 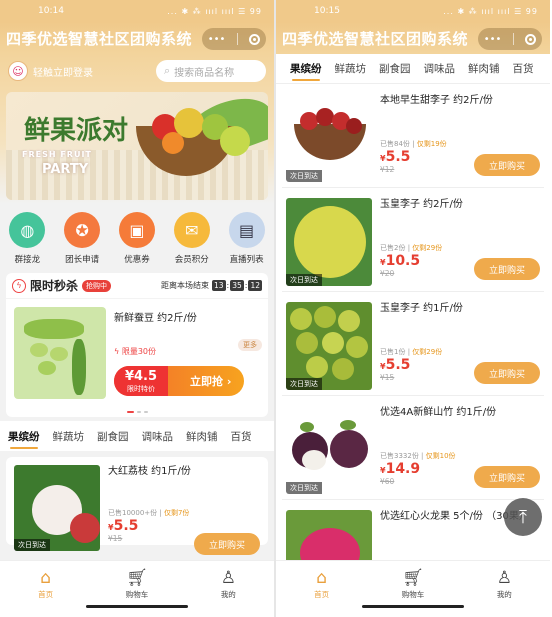 I want to click on limit-text: 限量30份, so click(x=139, y=351).